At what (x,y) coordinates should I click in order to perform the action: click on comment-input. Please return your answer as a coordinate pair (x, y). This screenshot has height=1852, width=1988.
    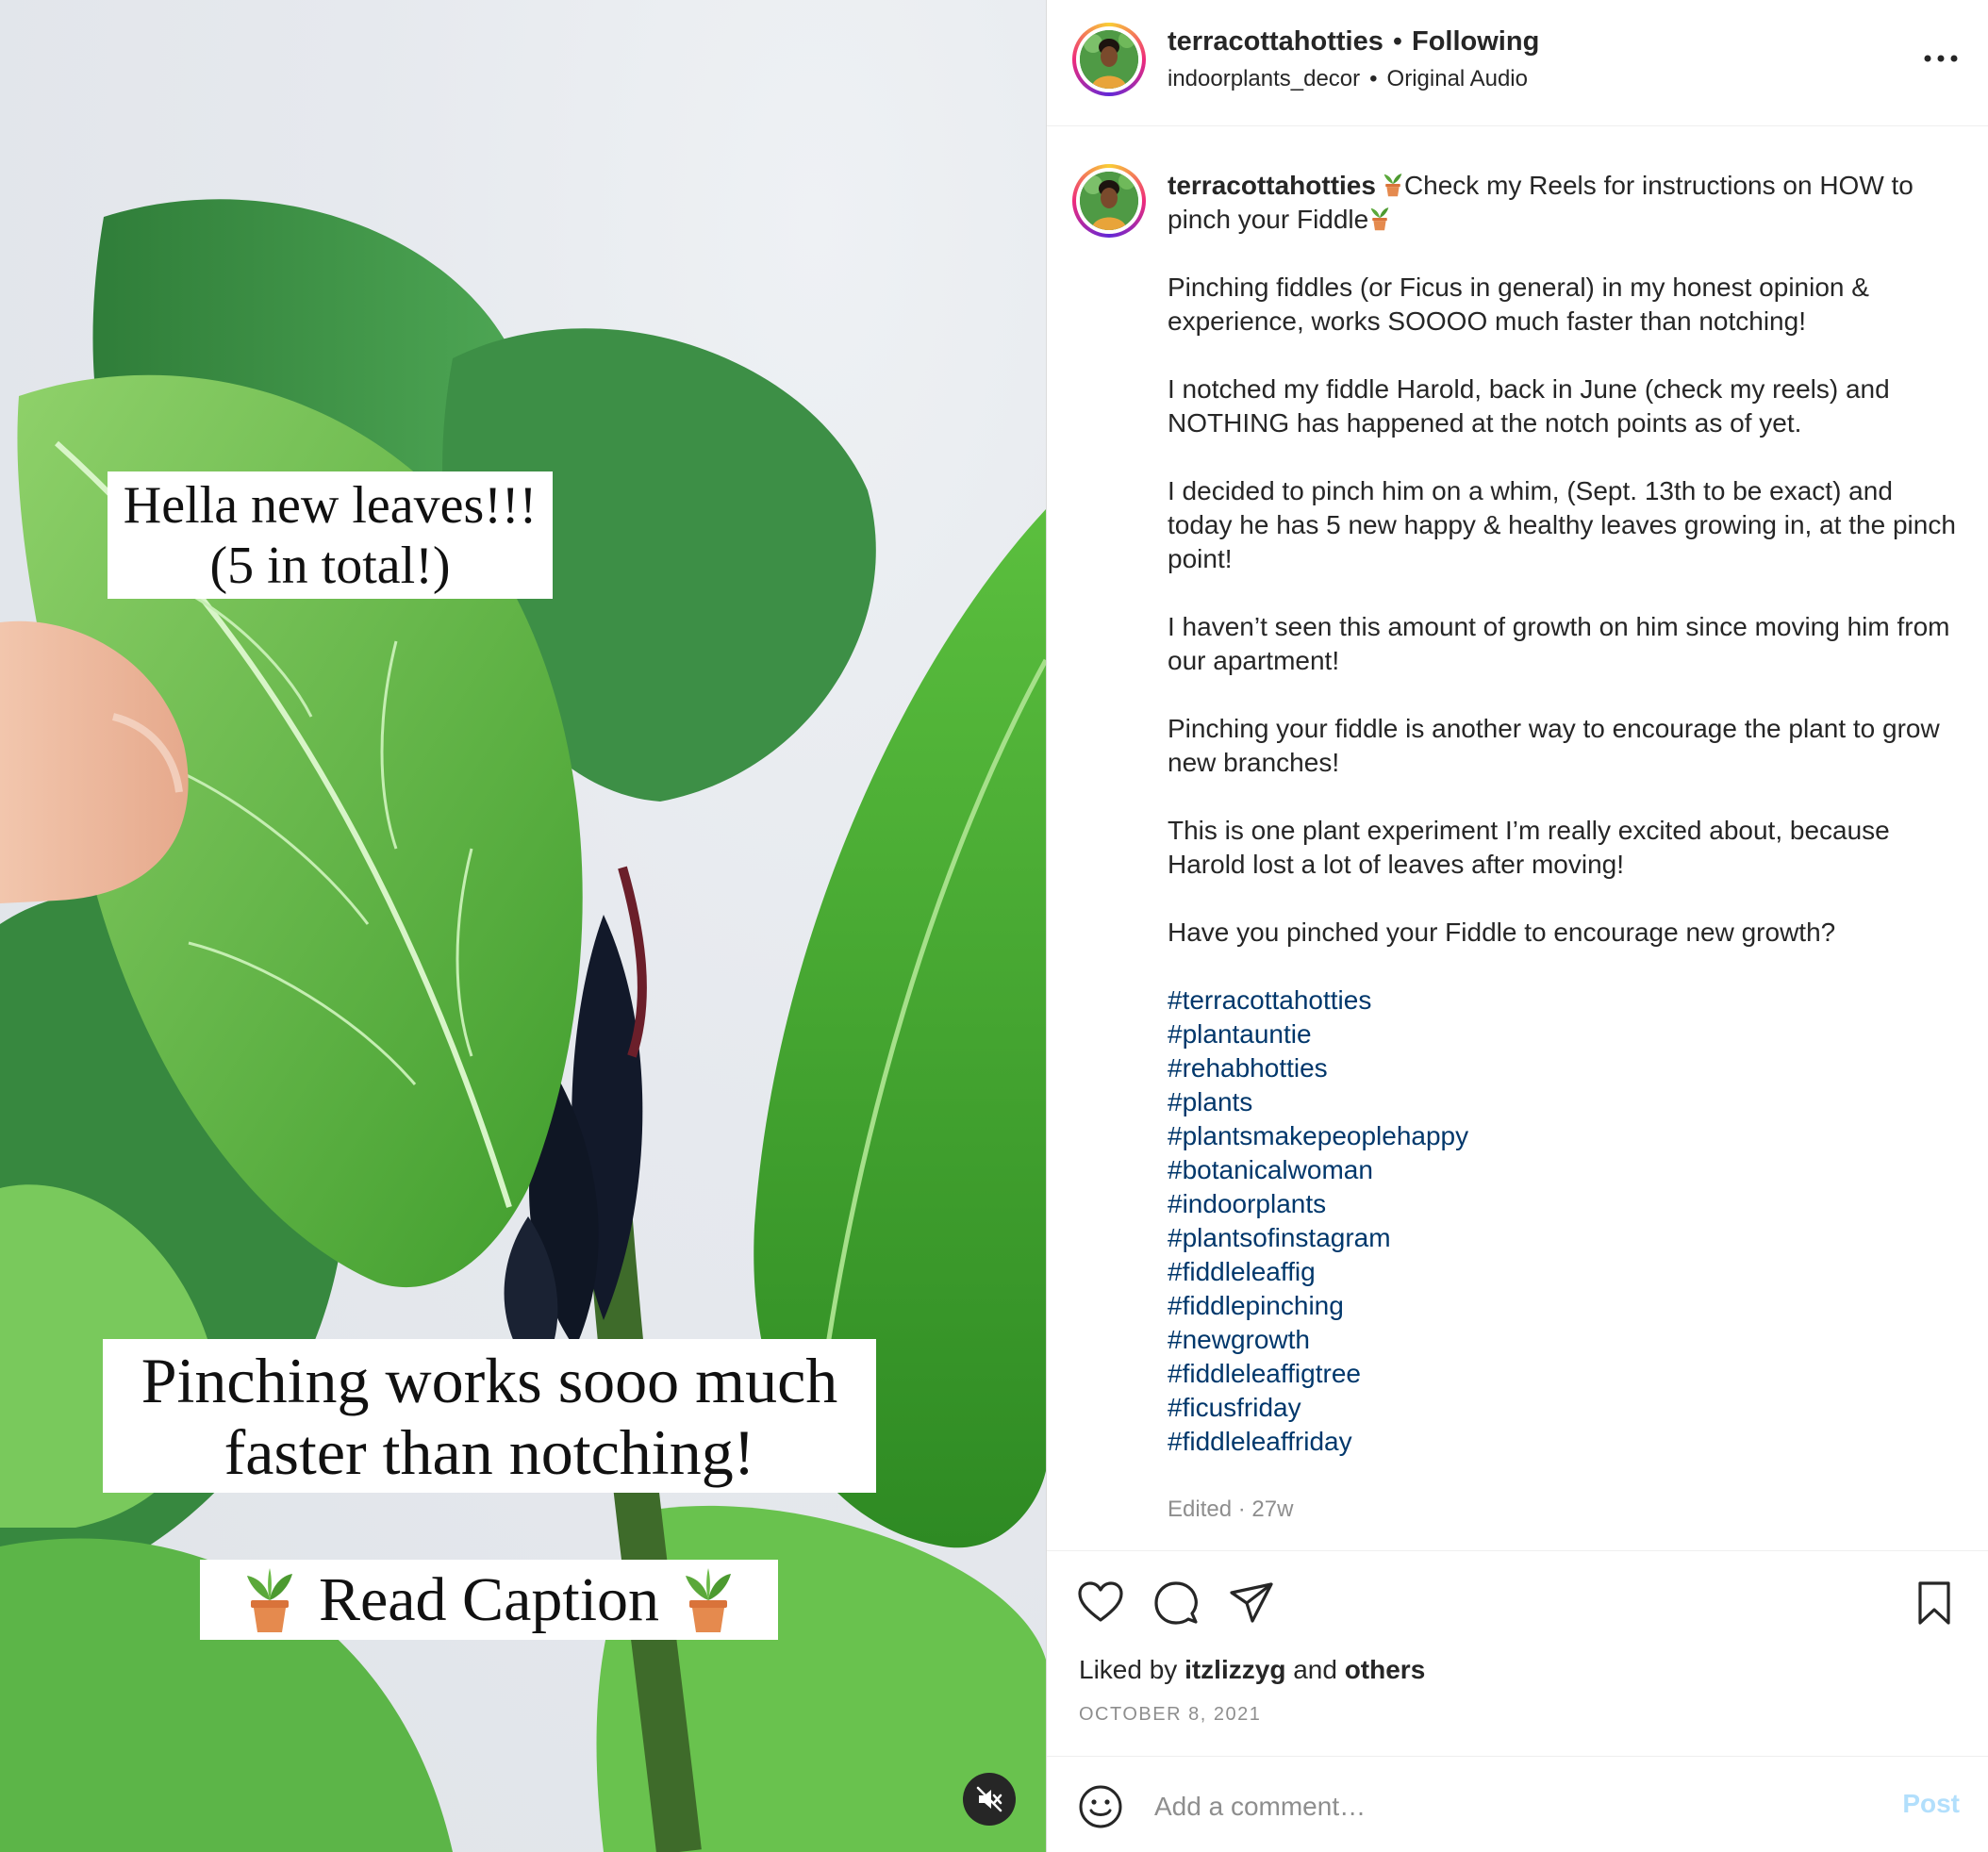
    Looking at the image, I should click on (1484, 1806).